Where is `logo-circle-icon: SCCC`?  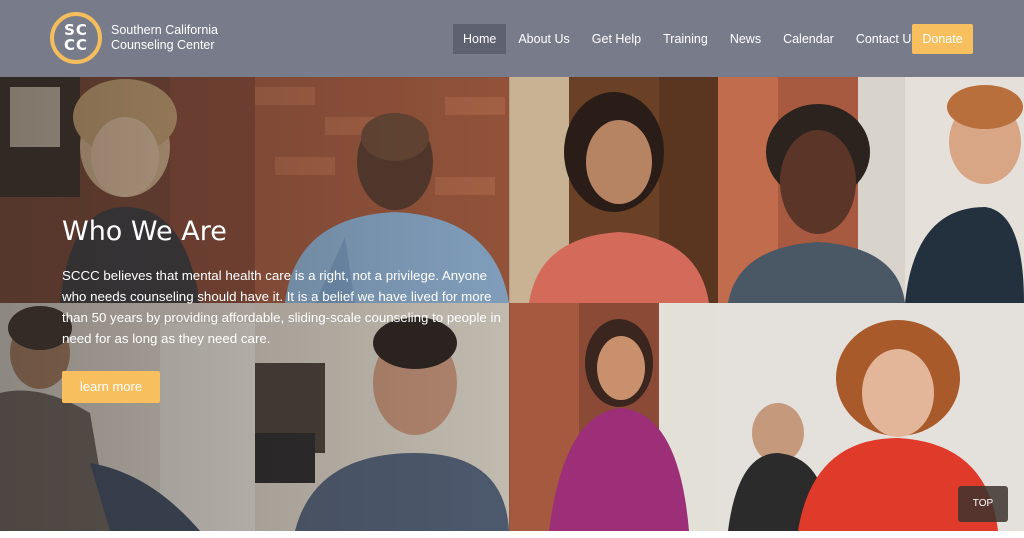
logo-circle-icon: SCCC is located at coordinates (76, 38).